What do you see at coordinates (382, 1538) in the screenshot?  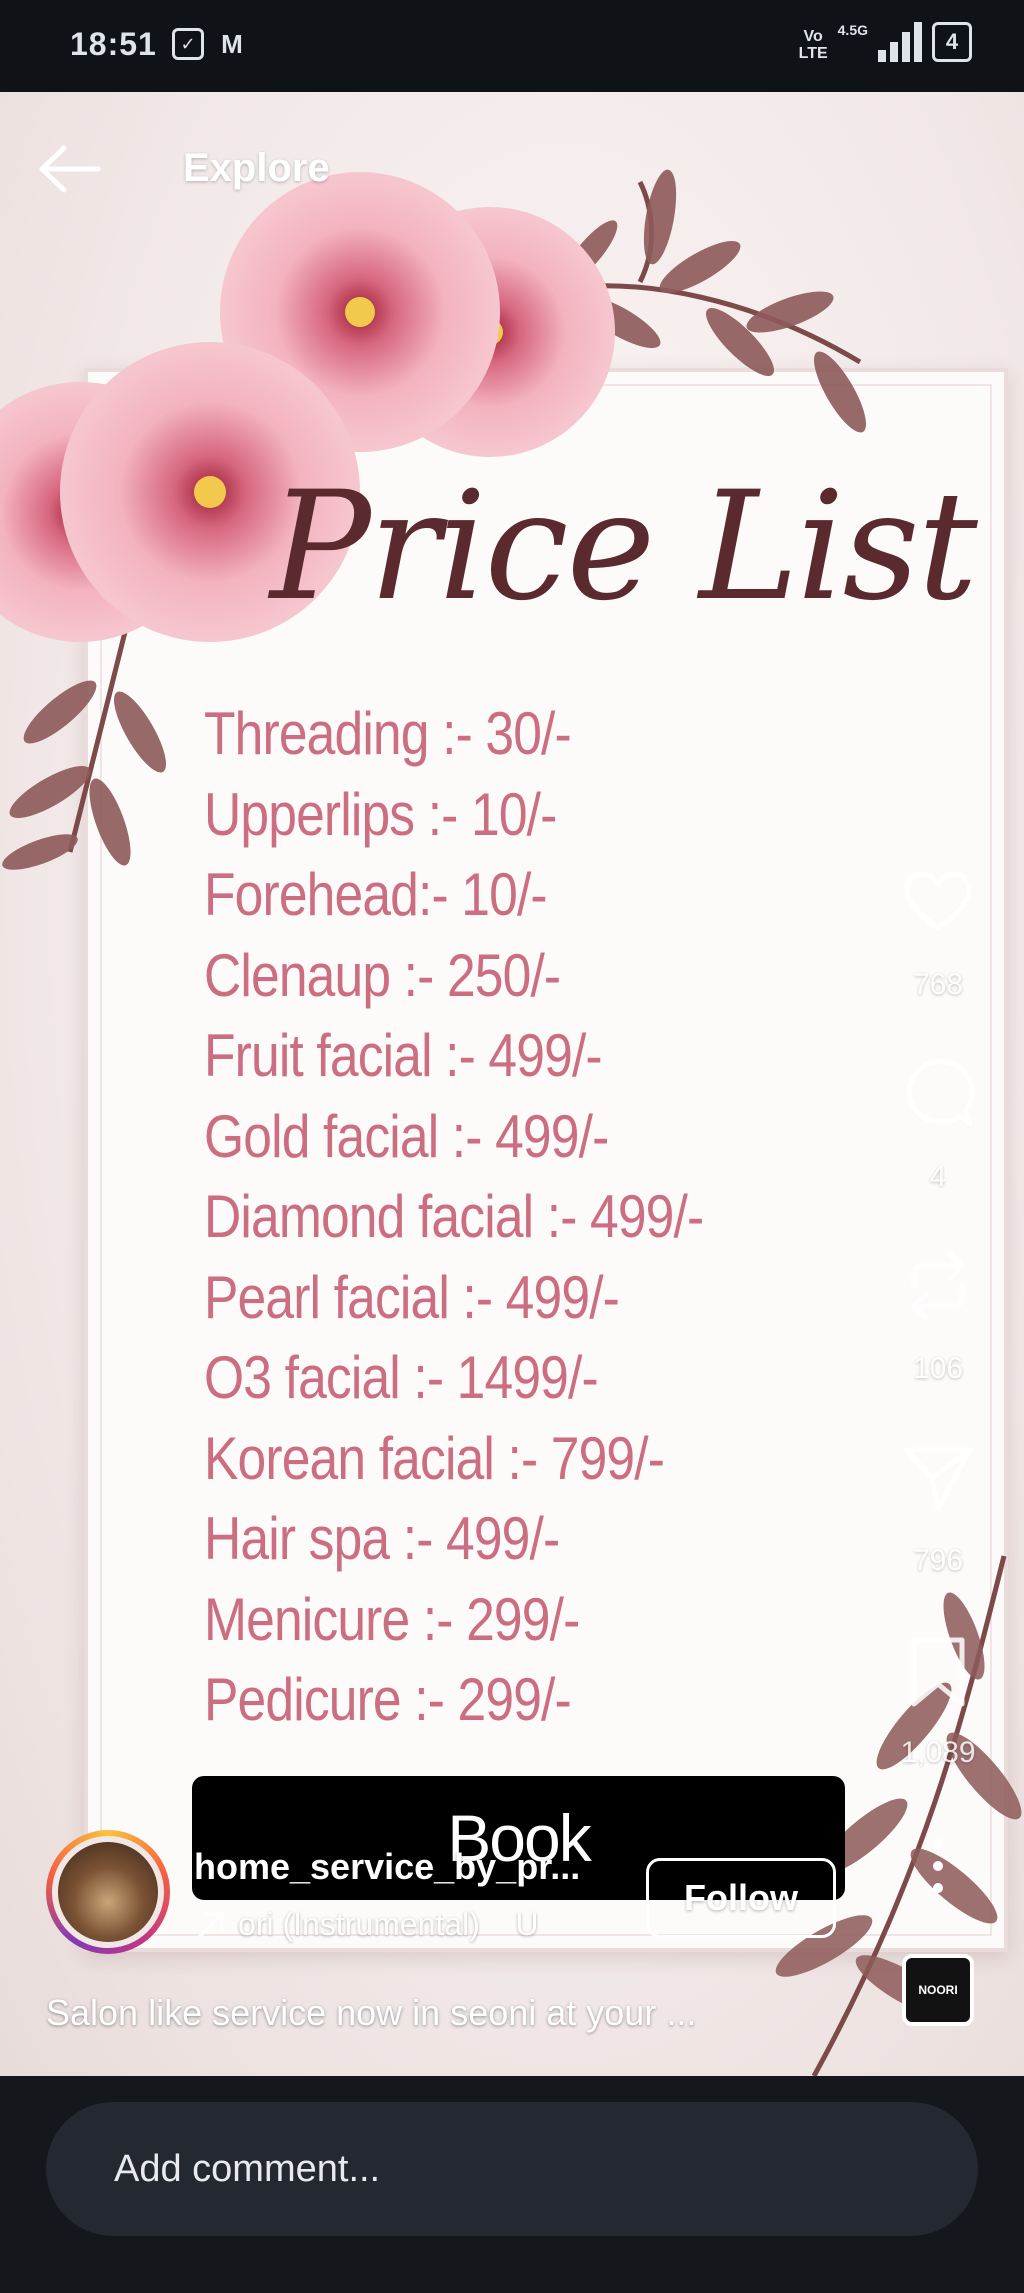 I see `price-item: Hair spa :- 499/-` at bounding box center [382, 1538].